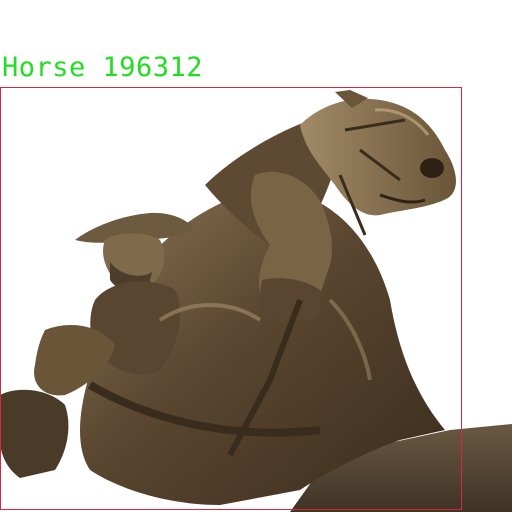 This screenshot has width=512, height=512. Describe the element at coordinates (34, 433) in the screenshot. I see `rider-boot` at that location.